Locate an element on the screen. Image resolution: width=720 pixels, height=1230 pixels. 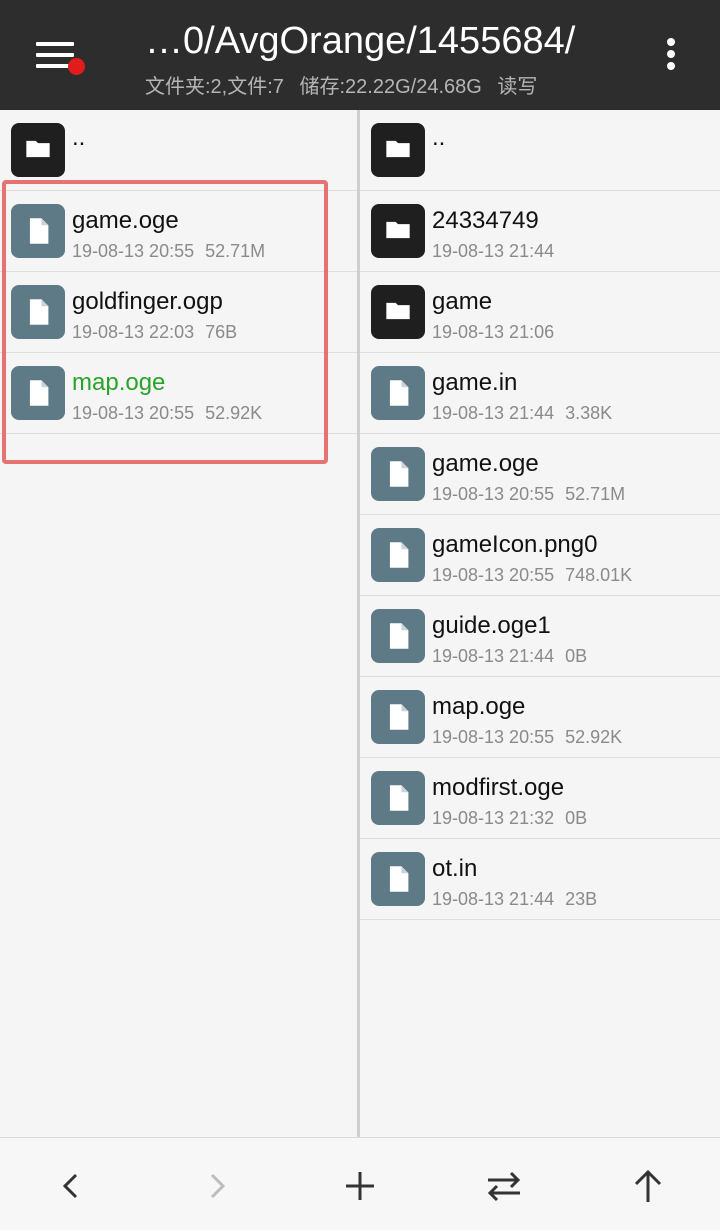
back-icon is located at coordinates (70, 1186).